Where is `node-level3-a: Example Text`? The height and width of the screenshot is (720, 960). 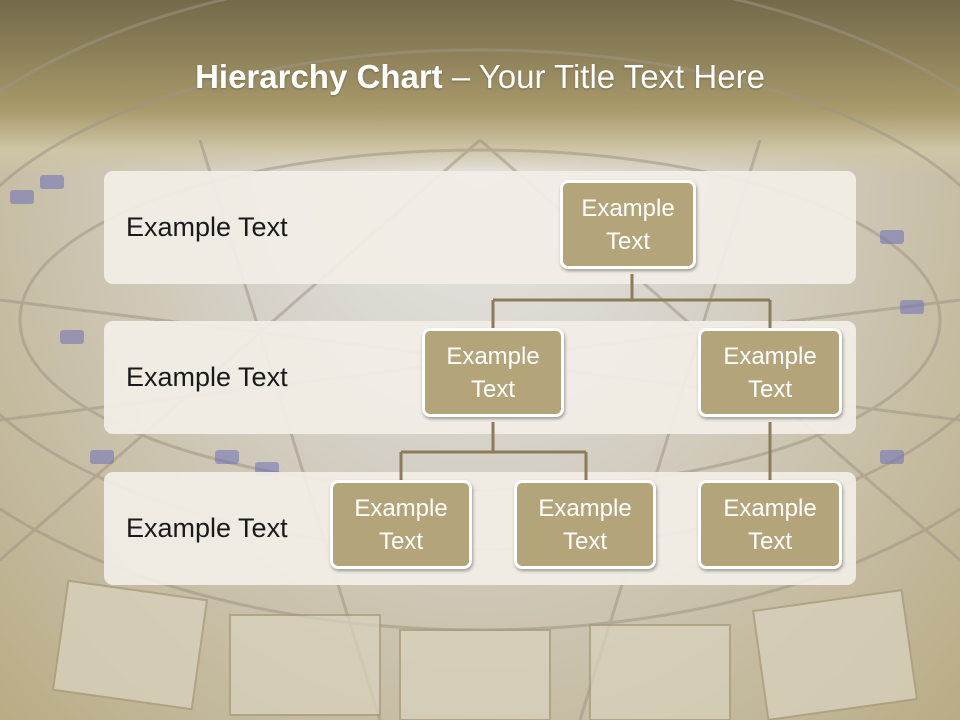
node-level3-a: Example Text is located at coordinates (401, 524).